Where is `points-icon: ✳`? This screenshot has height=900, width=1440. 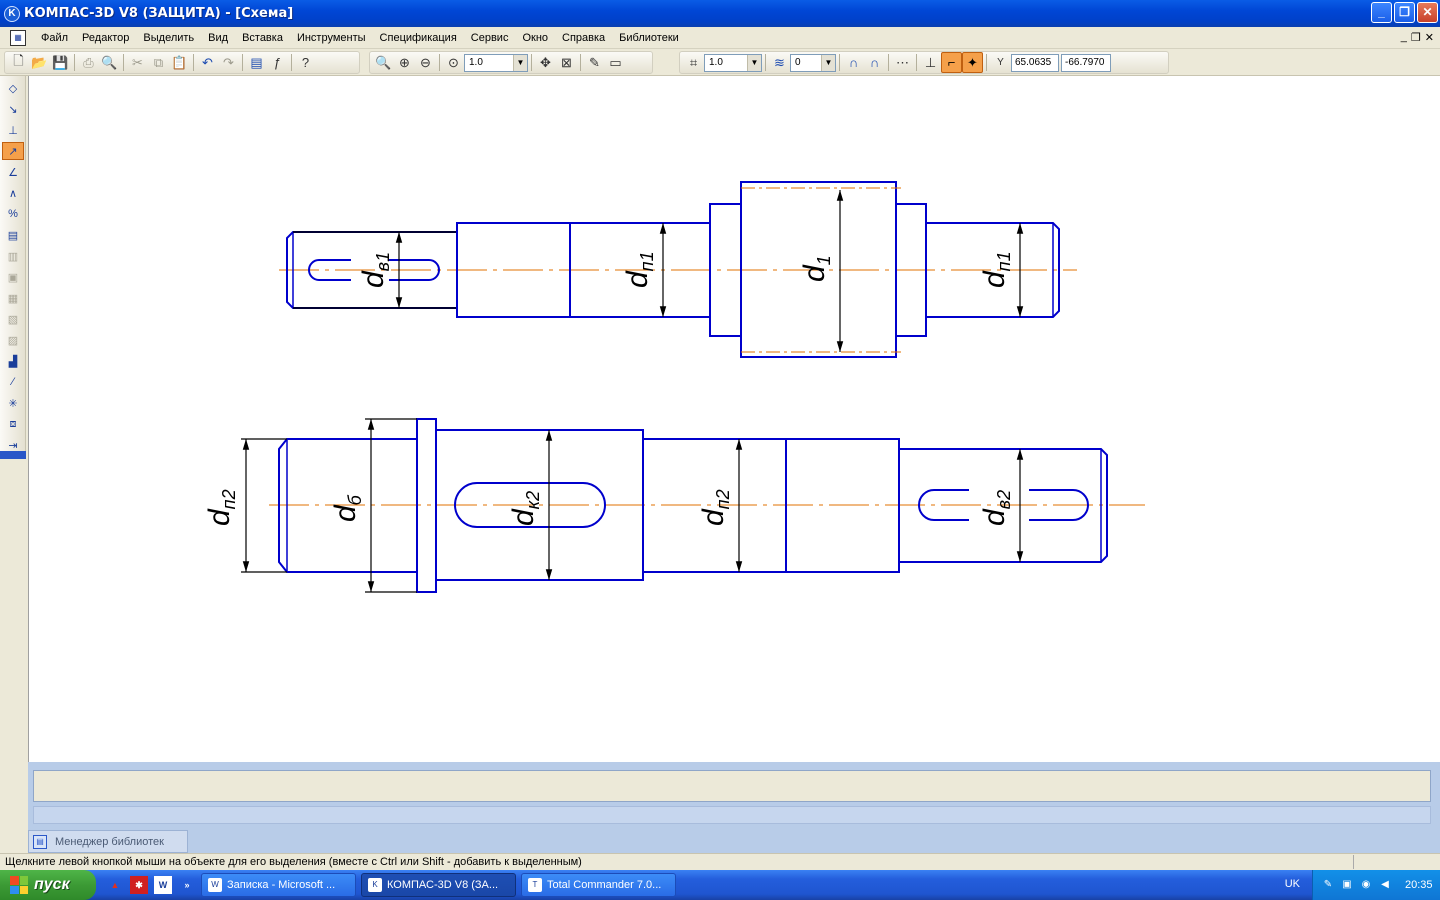 points-icon: ✳ is located at coordinates (13, 403).